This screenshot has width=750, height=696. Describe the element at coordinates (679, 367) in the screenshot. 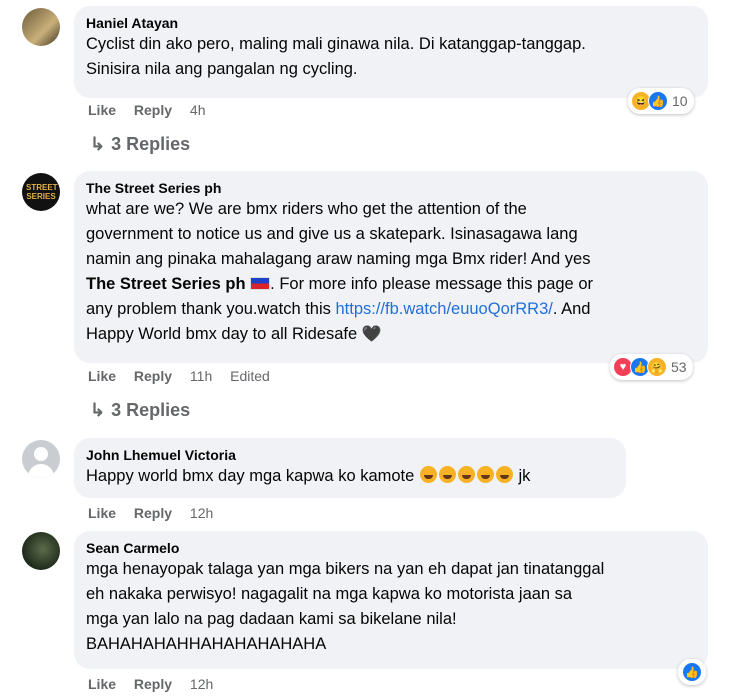

I see `reaction-count: 53` at that location.